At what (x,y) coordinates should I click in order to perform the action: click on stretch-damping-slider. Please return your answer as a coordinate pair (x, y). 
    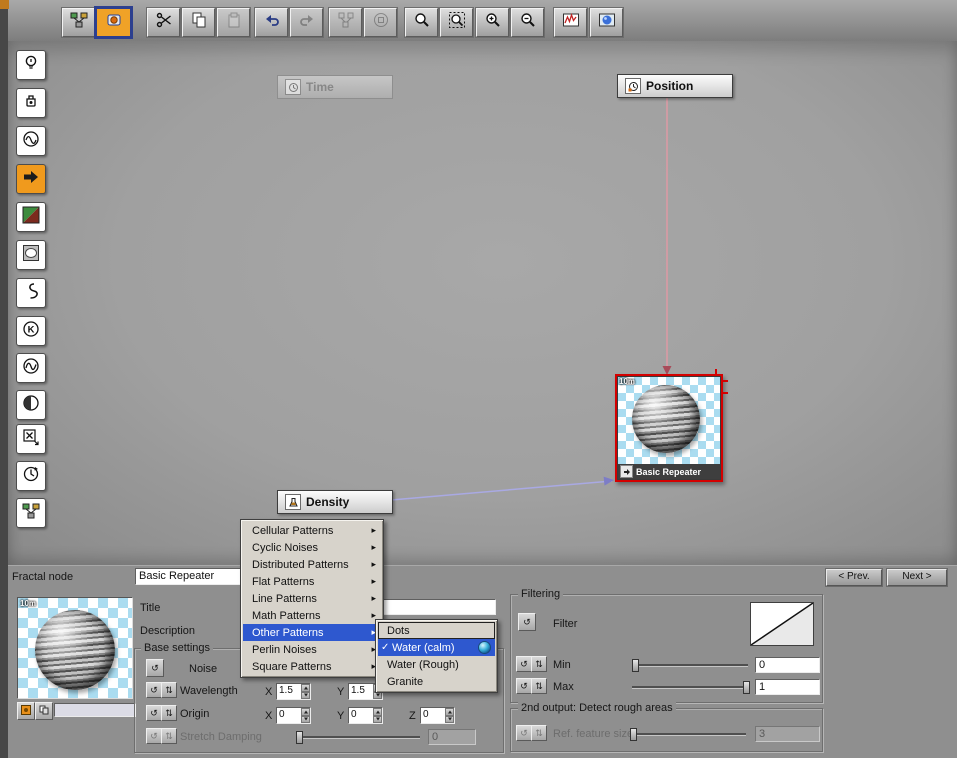
    Looking at the image, I should click on (358, 737).